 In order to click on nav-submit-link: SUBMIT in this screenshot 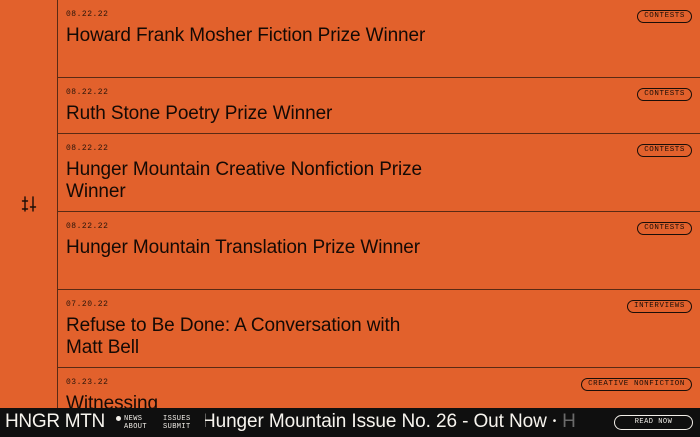, I will do `click(177, 427)`.